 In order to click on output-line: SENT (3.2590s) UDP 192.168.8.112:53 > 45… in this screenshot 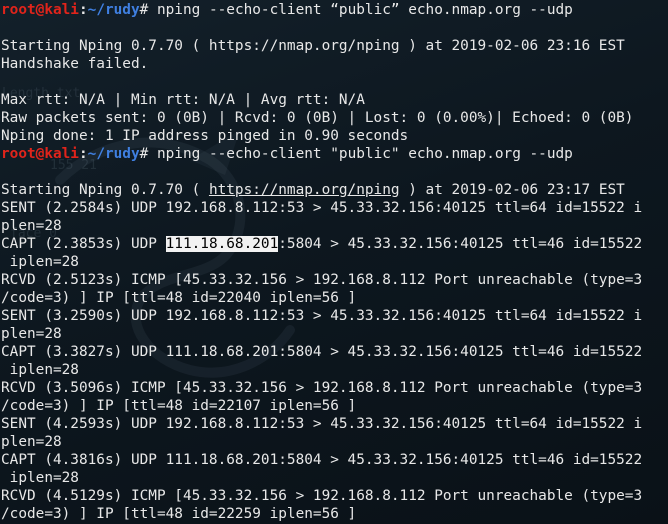, I will do `click(322, 316)`.